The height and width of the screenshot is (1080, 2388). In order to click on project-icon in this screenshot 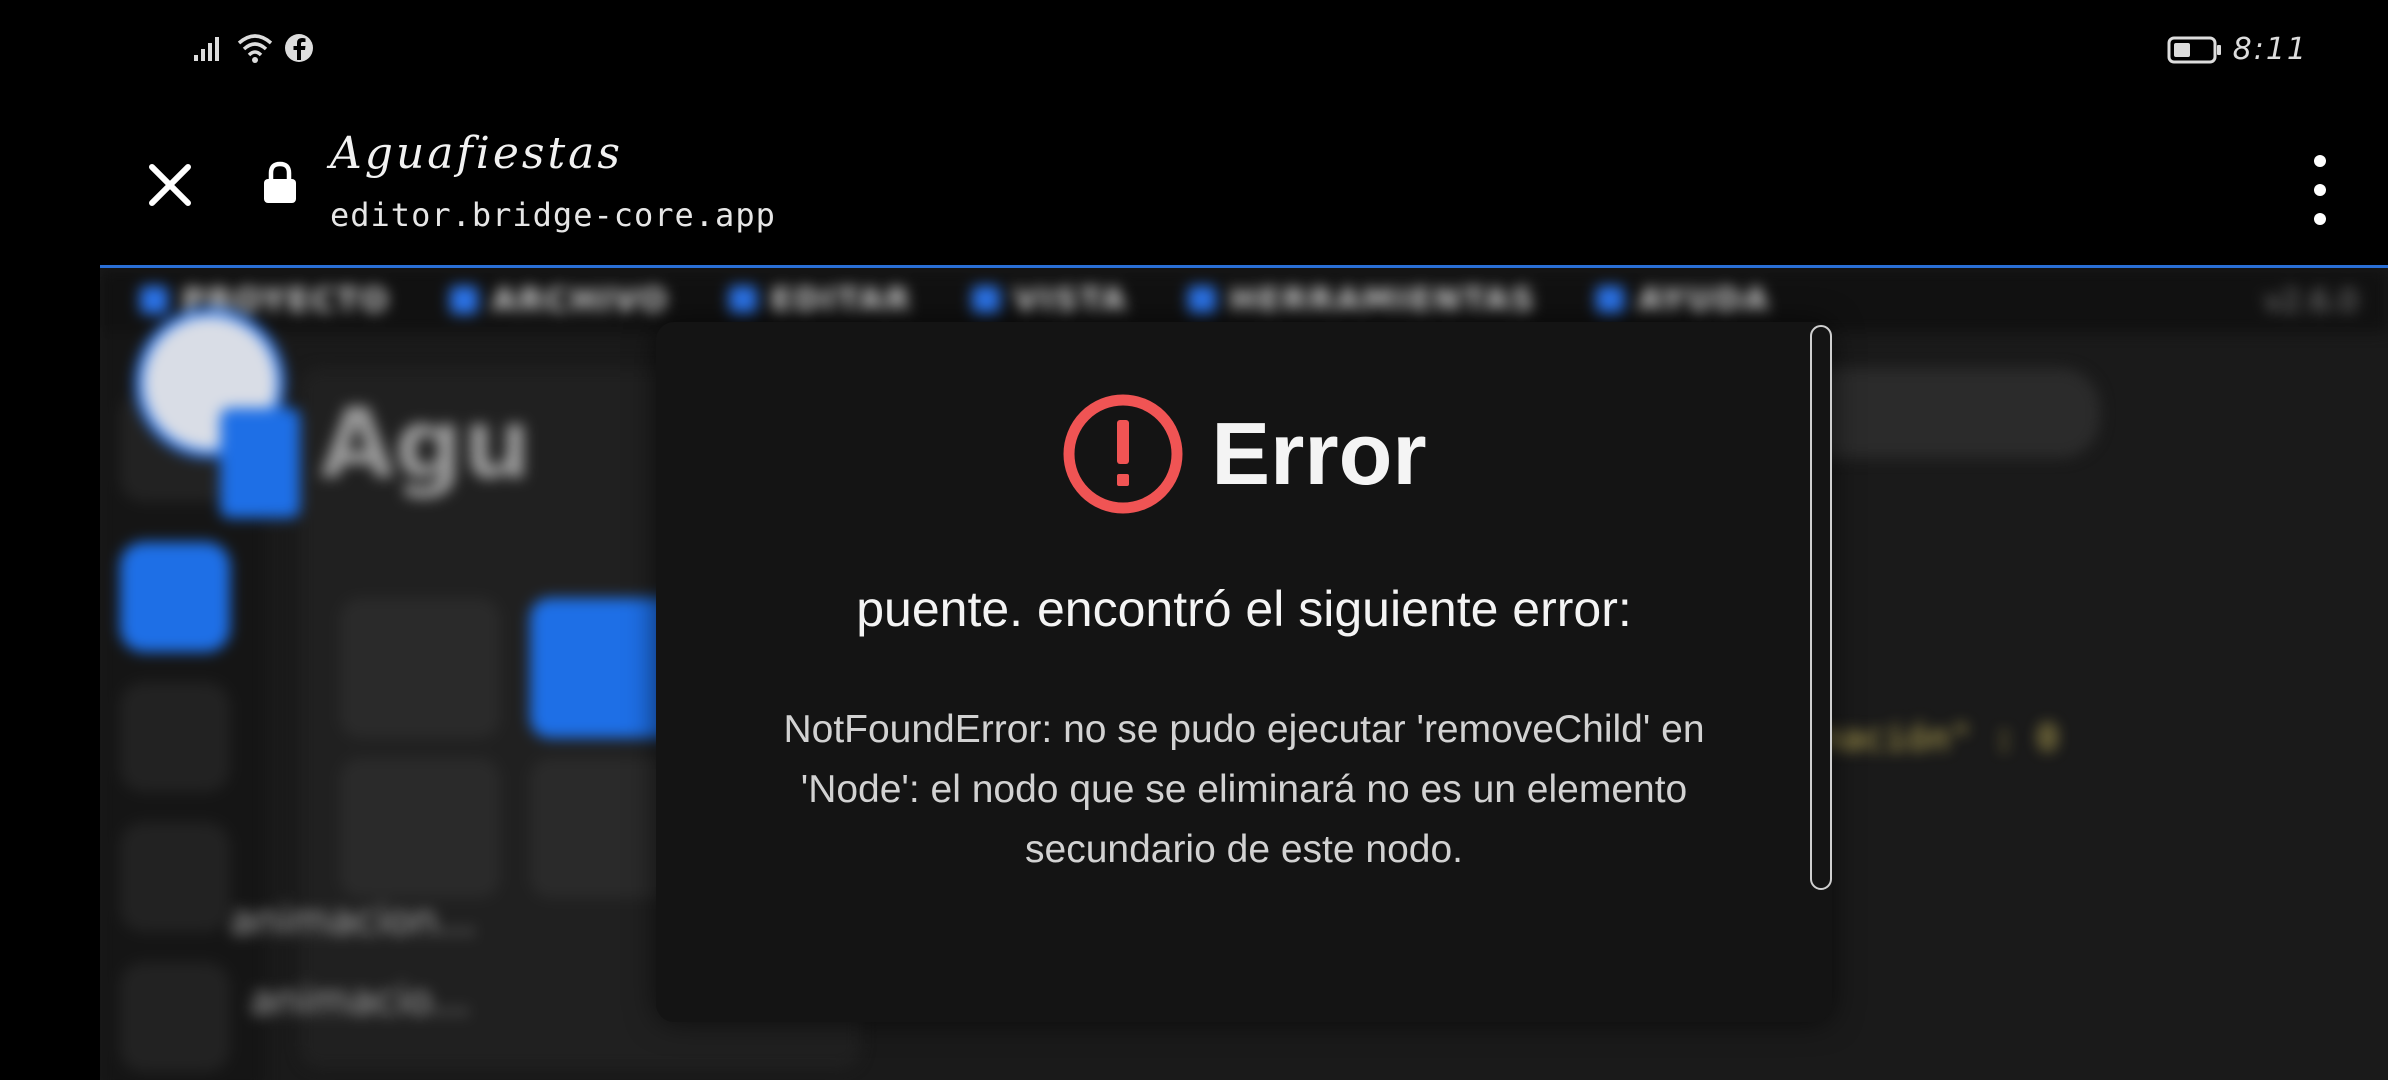, I will do `click(154, 300)`.